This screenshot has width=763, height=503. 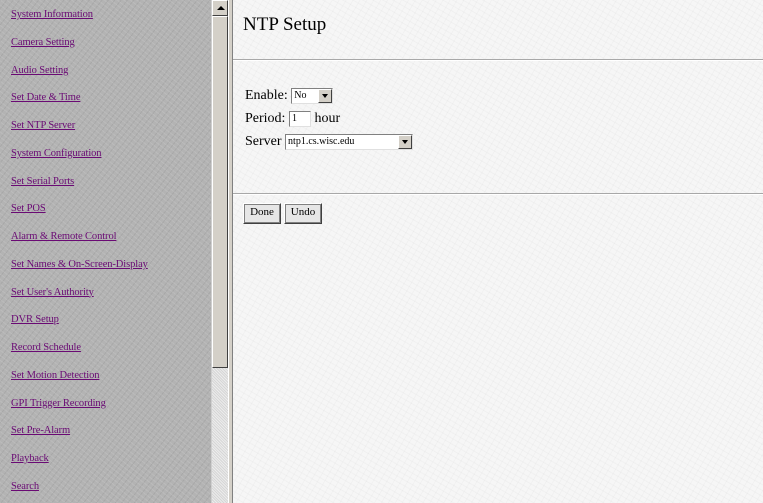 I want to click on enable-select-value: No, so click(x=300, y=95).